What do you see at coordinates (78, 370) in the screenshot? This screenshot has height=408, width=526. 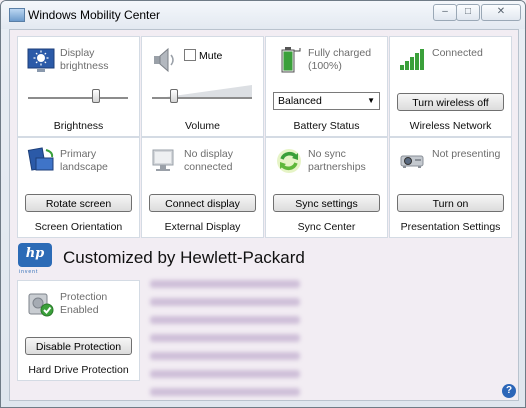 I see `hard-drive-protection-label: Hard Drive Protection` at bounding box center [78, 370].